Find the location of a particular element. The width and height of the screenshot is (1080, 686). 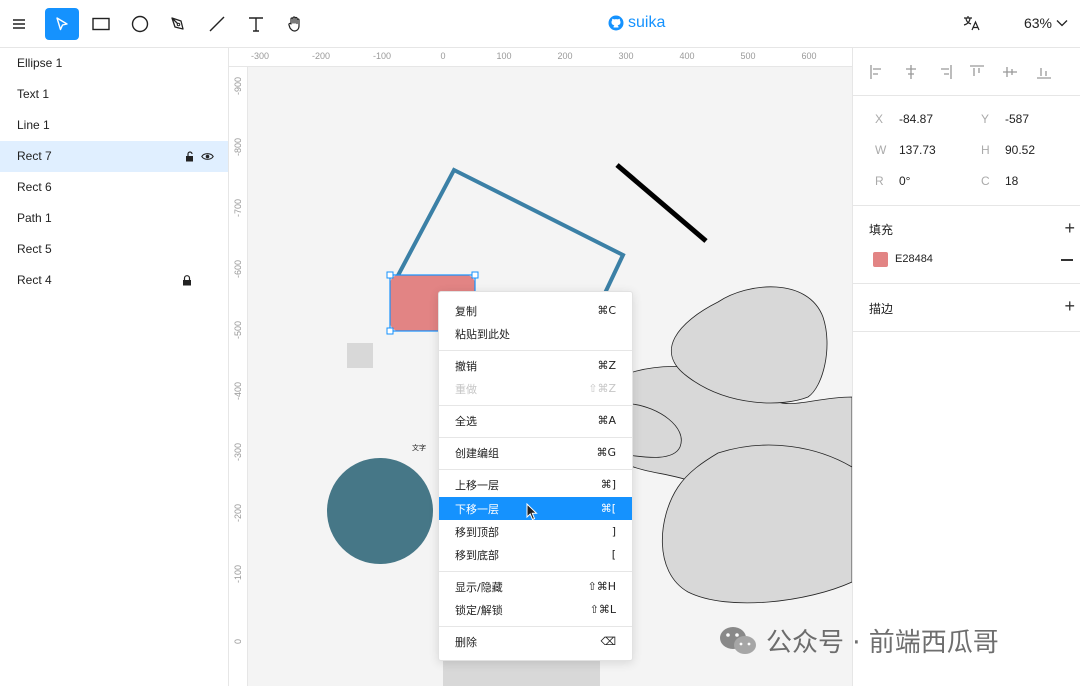

y-field: Y -587 is located at coordinates (1005, 119).